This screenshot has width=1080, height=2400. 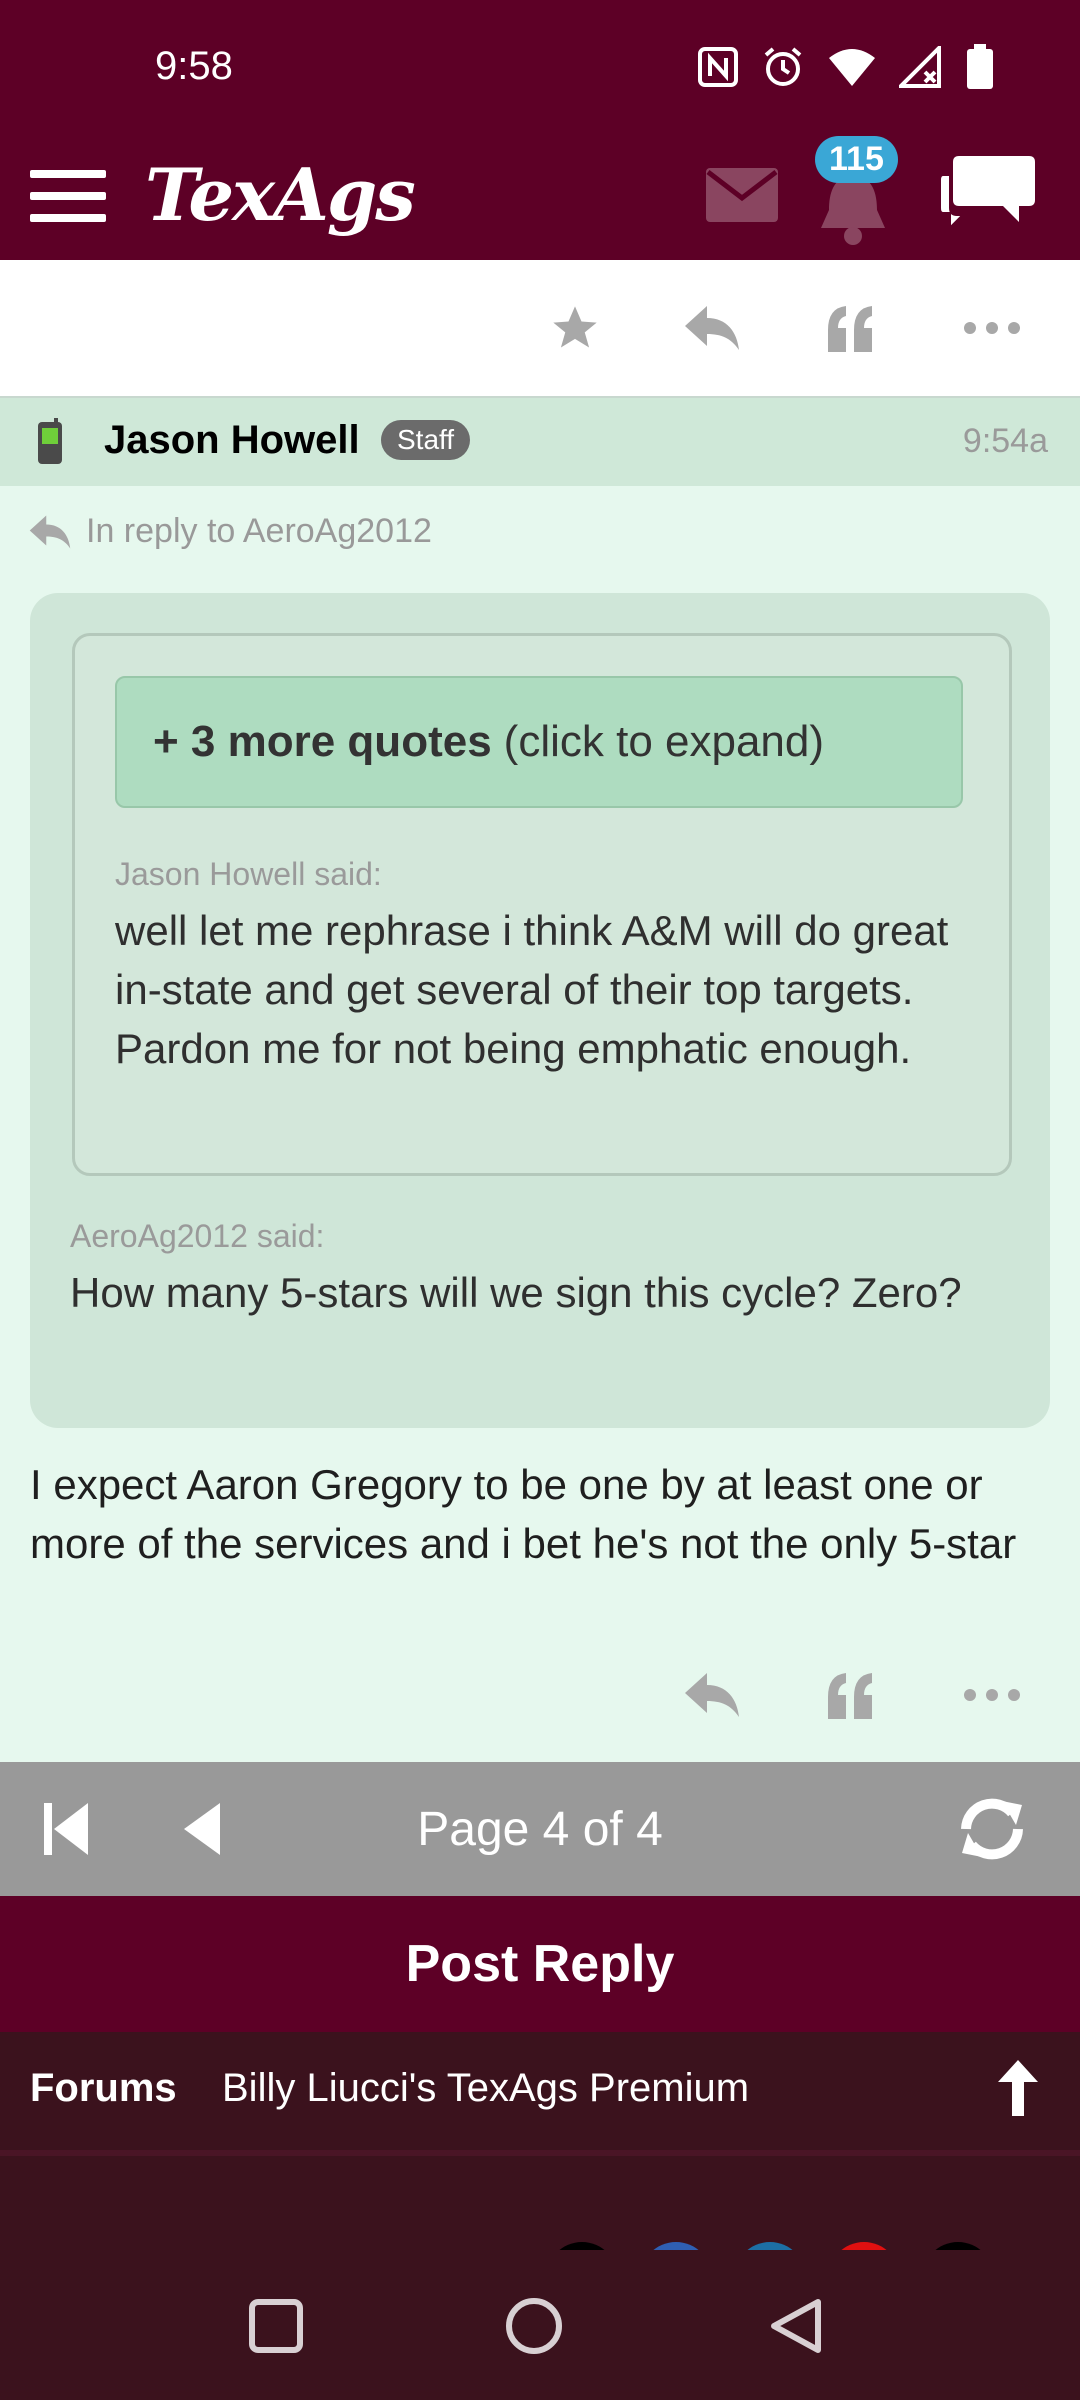 I want to click on app-header: TexAgs 115, so click(x=540, y=198).